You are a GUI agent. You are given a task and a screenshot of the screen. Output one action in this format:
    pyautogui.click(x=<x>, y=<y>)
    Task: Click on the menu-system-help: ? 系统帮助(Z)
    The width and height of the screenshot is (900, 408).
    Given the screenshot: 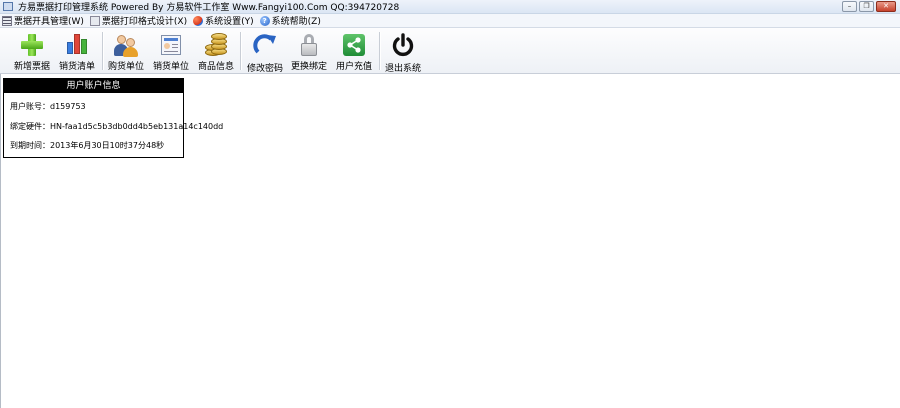 What is the action you would take?
    pyautogui.click(x=290, y=20)
    